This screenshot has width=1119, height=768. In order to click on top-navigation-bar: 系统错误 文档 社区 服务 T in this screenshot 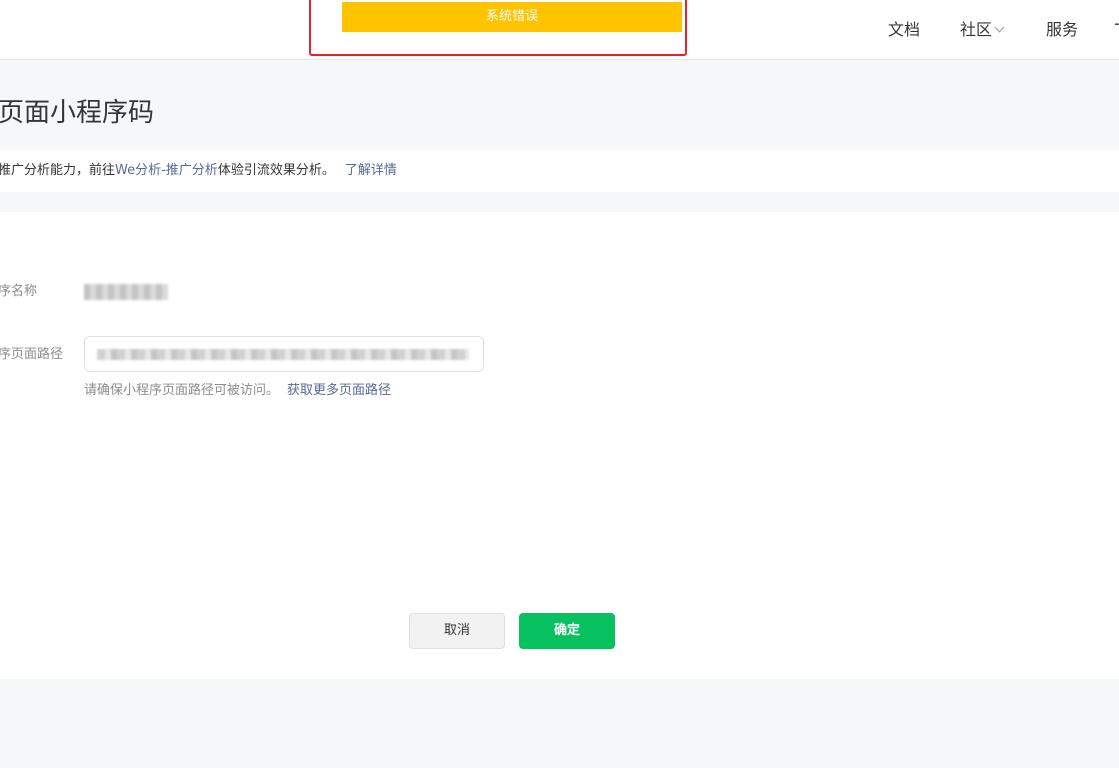, I will do `click(559, 30)`.